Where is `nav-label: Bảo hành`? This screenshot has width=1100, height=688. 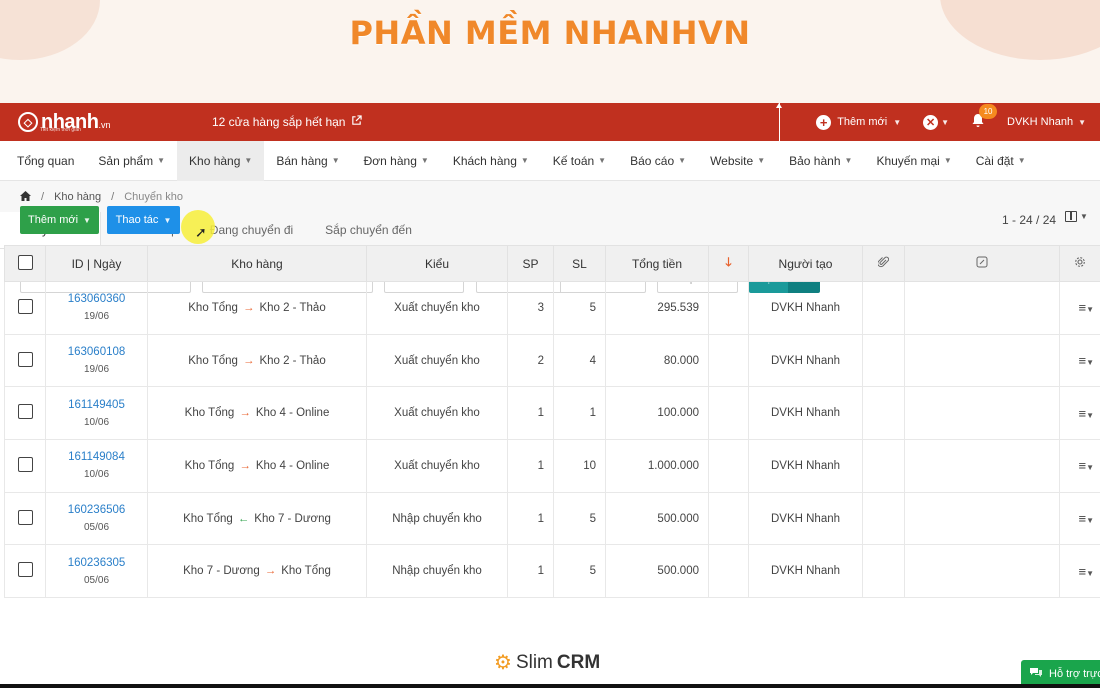
nav-label: Bảo hành is located at coordinates (815, 160).